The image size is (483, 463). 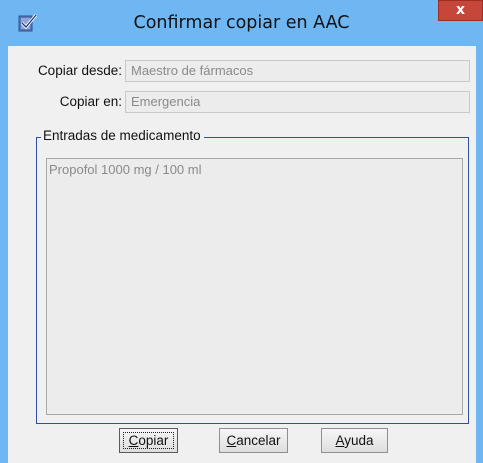 I want to click on cancel-button-mnemonic: C, so click(x=231, y=440).